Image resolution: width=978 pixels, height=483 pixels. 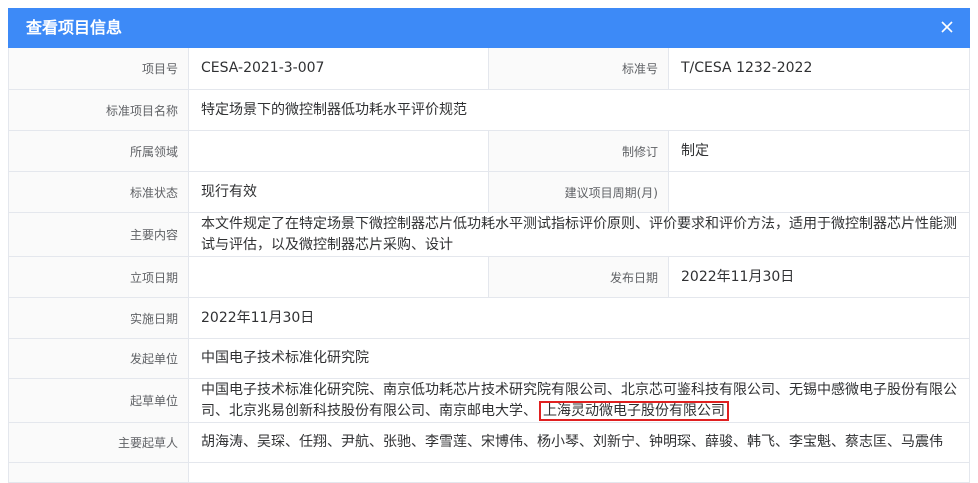 What do you see at coordinates (258, 317) in the screenshot?
I see `implement-date-value: 2022年11月30日` at bounding box center [258, 317].